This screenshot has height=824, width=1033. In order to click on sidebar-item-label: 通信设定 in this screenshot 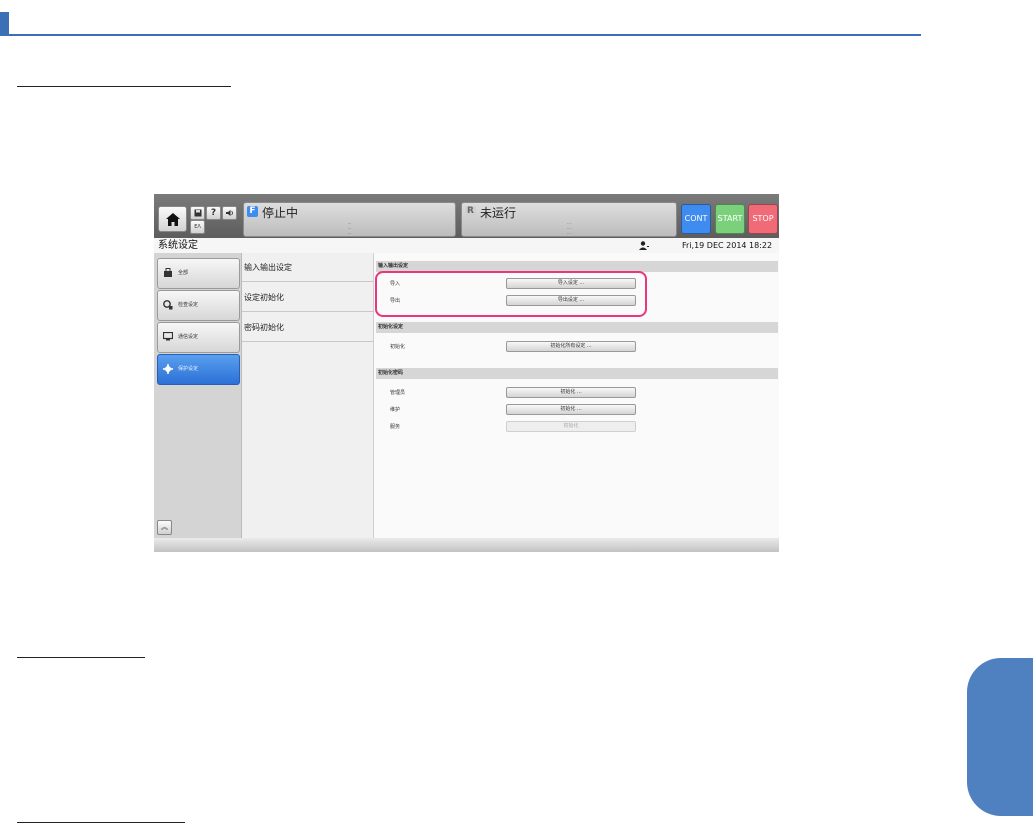, I will do `click(188, 337)`.